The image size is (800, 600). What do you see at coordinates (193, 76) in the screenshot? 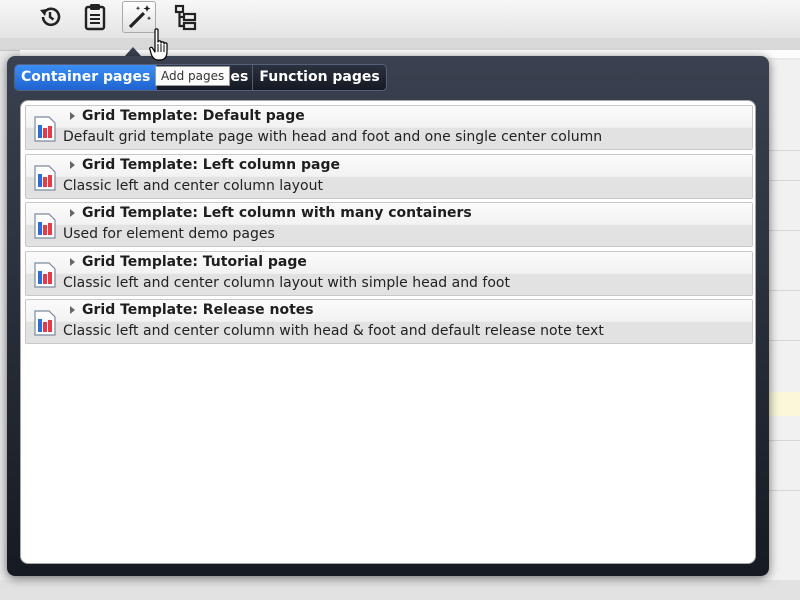
I see `add-pages-tooltip: Add pages` at bounding box center [193, 76].